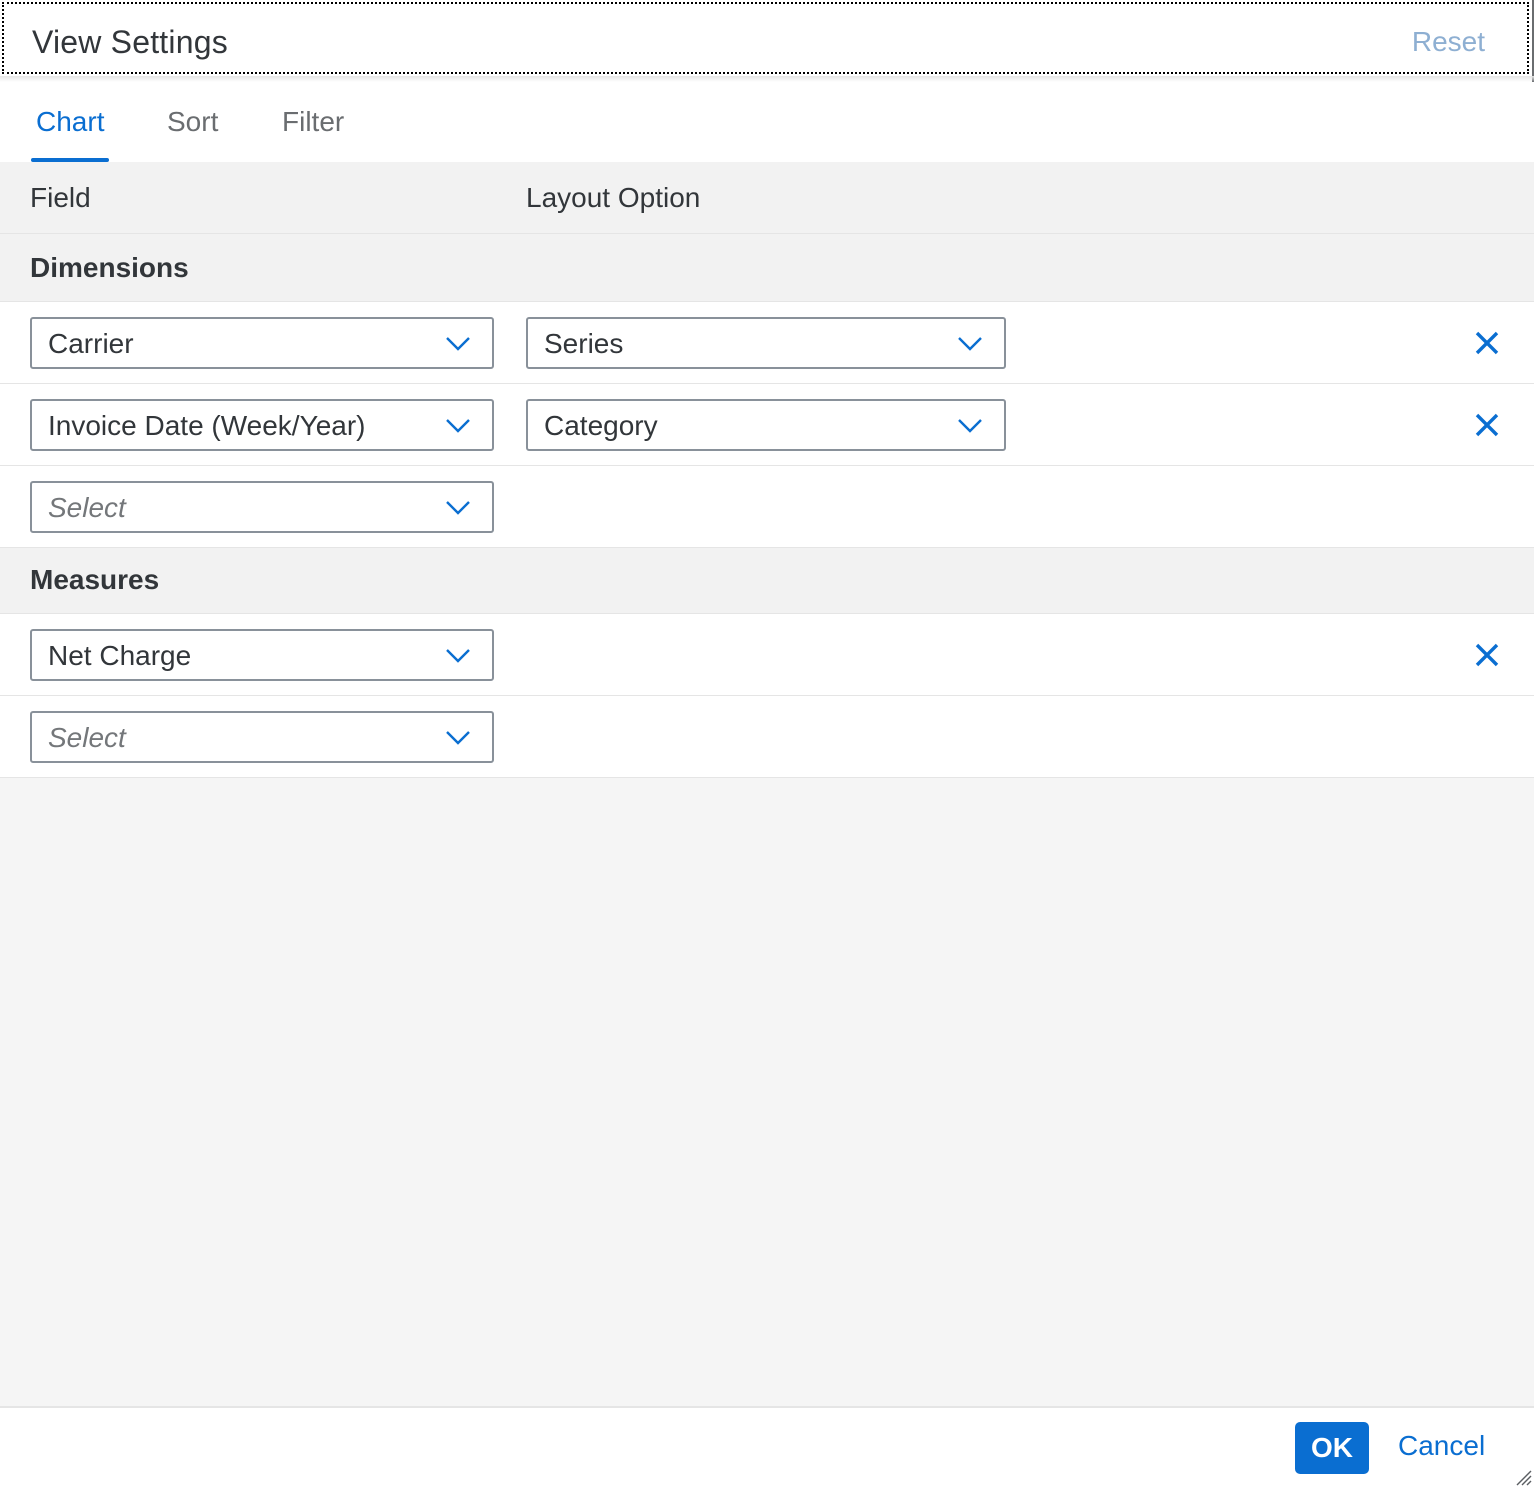 The image size is (1536, 1486). What do you see at coordinates (613, 197) in the screenshot?
I see `column-header-layout-option: Layout Option` at bounding box center [613, 197].